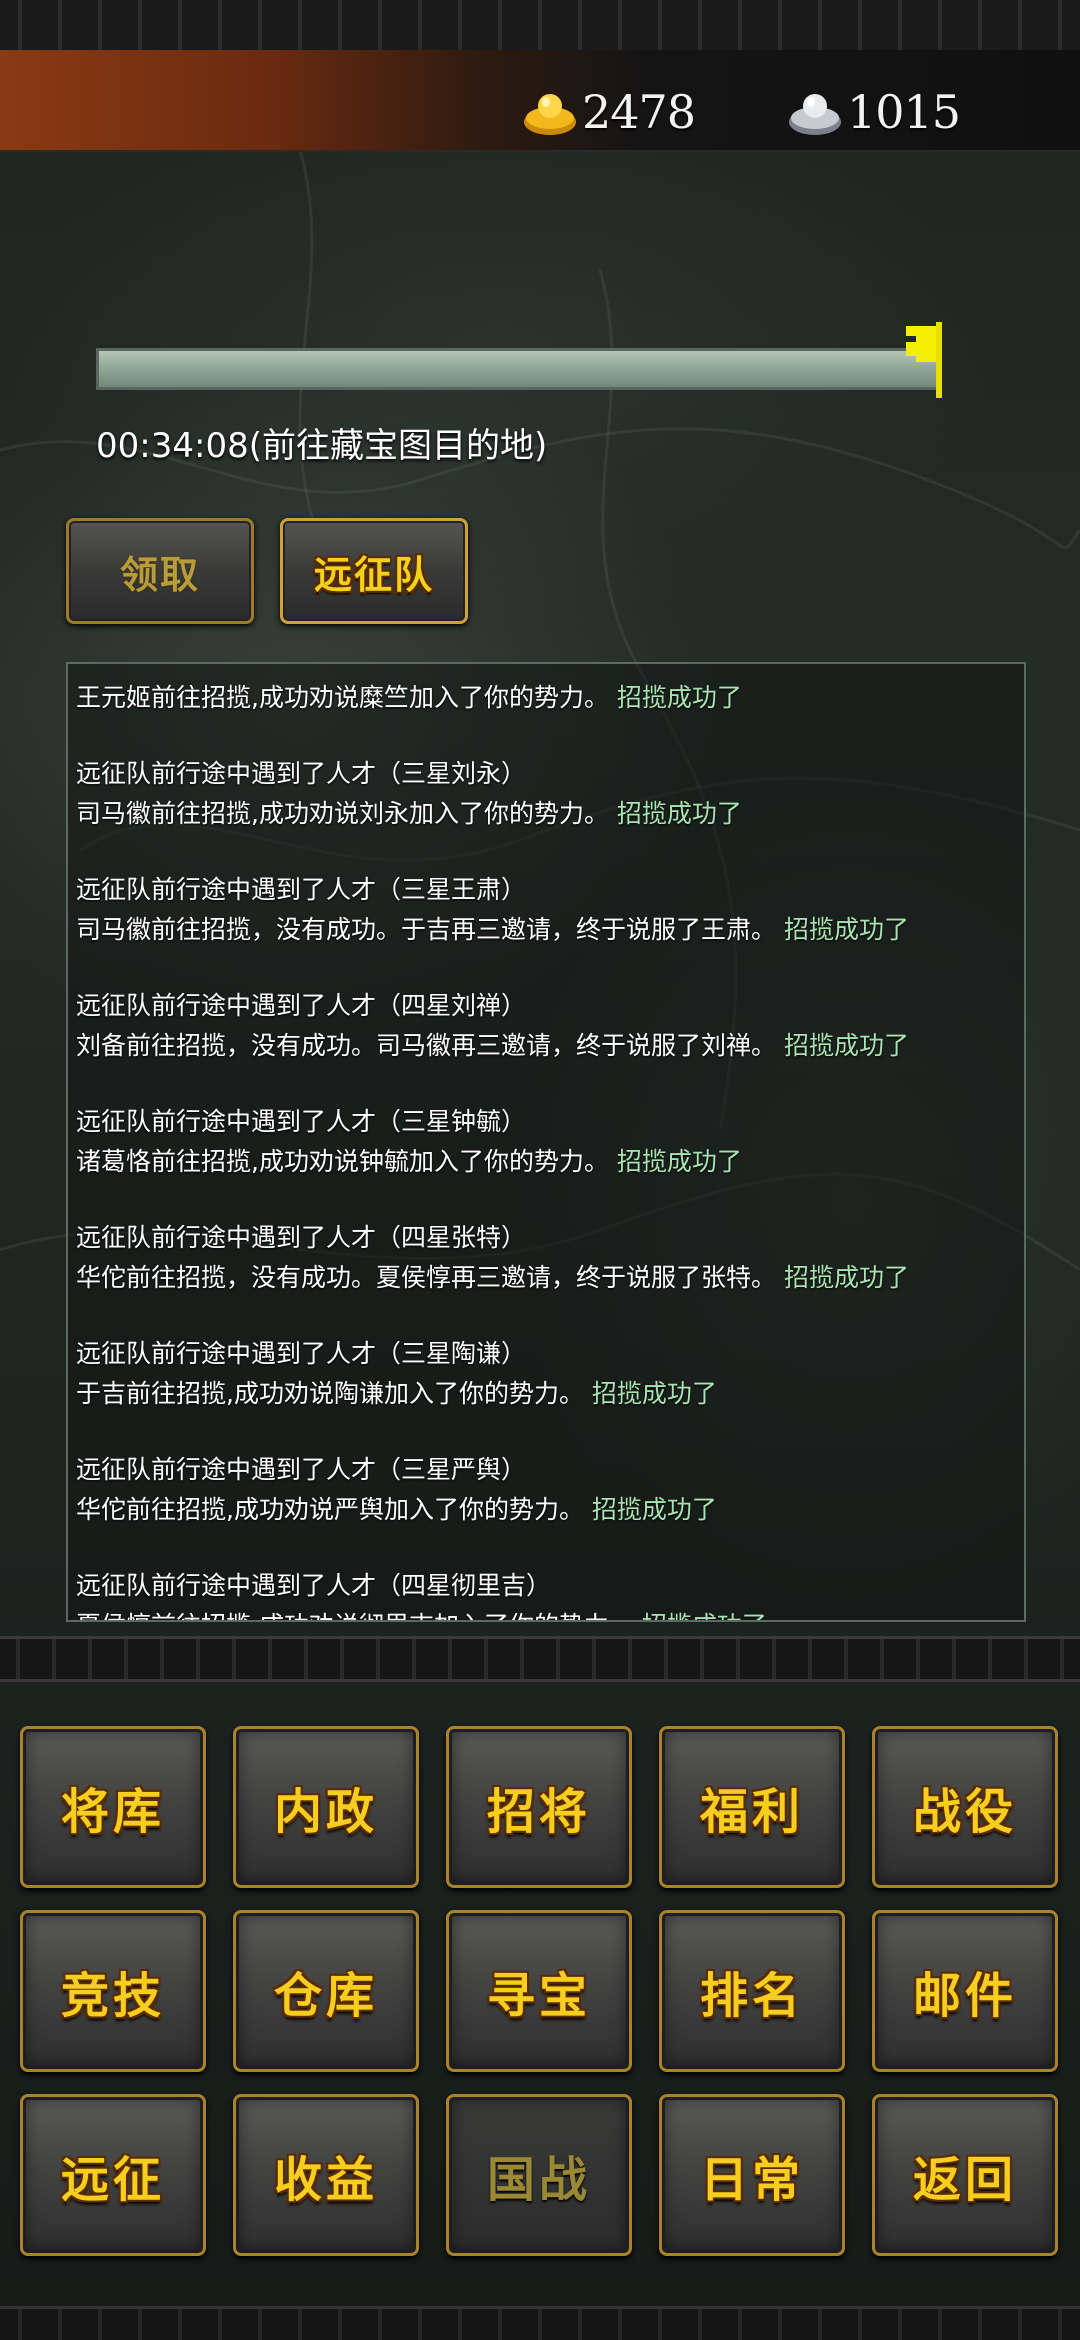 The width and height of the screenshot is (1080, 2340). Describe the element at coordinates (426, 929) in the screenshot. I see `log-line-text: 司马徽前往招揽，没有成功。于吉再三邀请，终于说服了王肃。` at that location.